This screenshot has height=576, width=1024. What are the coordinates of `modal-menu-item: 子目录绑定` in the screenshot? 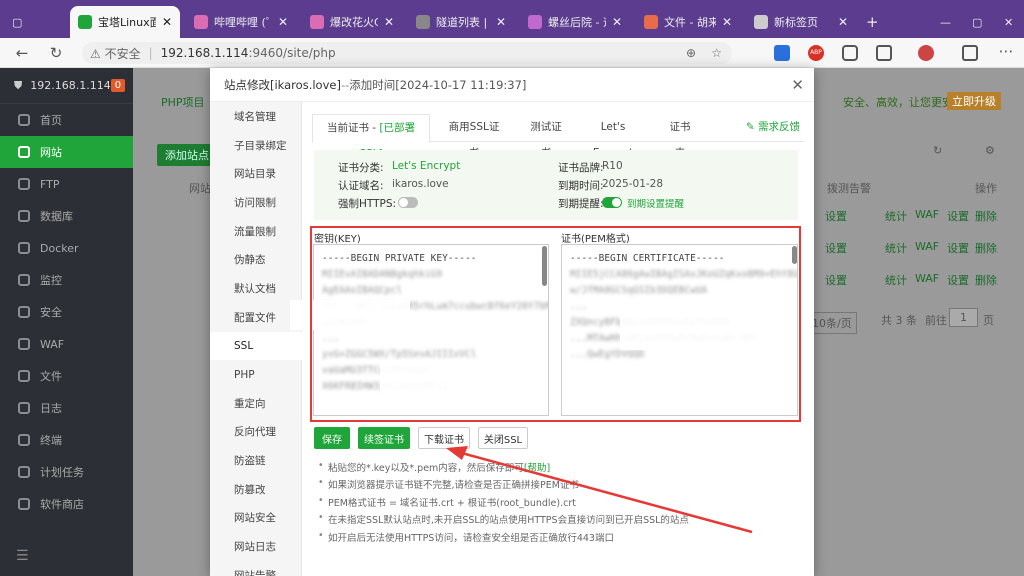 It's located at (255, 145).